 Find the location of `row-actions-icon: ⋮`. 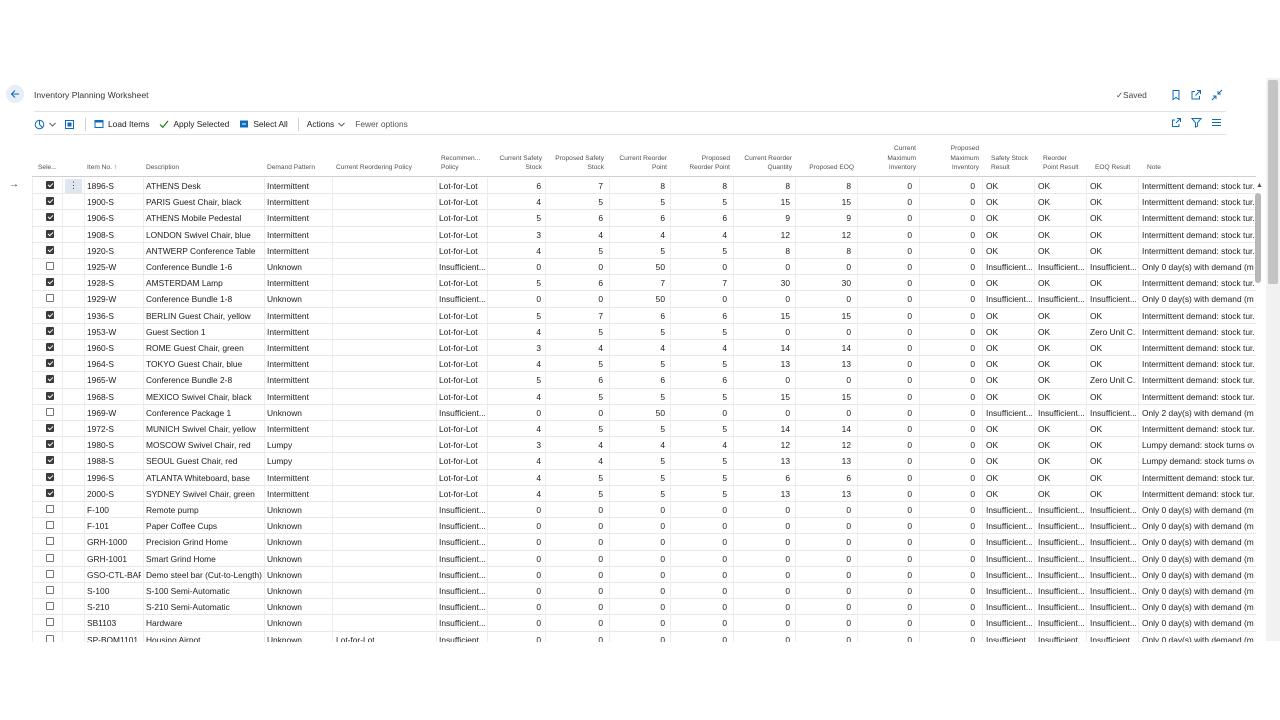

row-actions-icon: ⋮ is located at coordinates (73, 186).